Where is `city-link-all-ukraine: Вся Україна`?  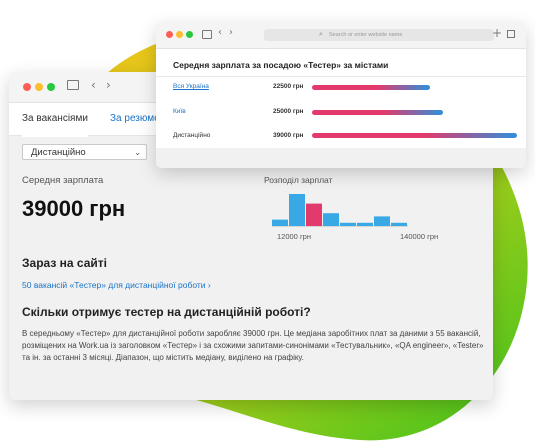
city-link-all-ukraine: Вся Україна is located at coordinates (191, 86).